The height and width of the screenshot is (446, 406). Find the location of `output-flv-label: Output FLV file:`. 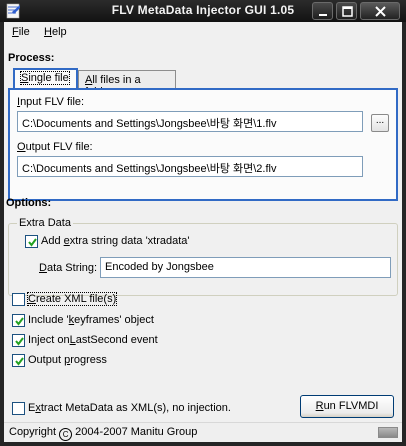

output-flv-label: Output FLV file: is located at coordinates (55, 147).